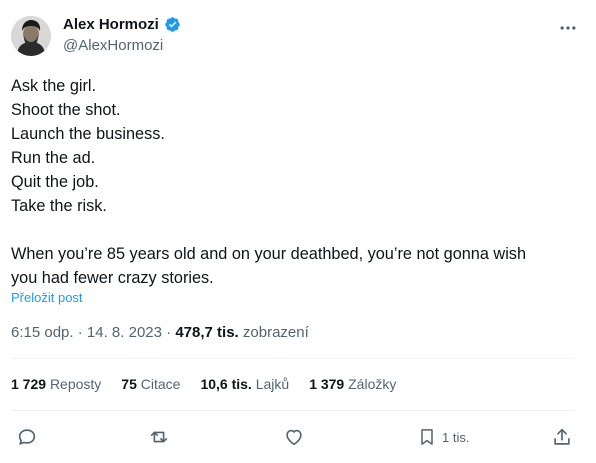 This screenshot has width=596, height=463. What do you see at coordinates (54, 86) in the screenshot?
I see `tweet-line: Ask the girl.` at bounding box center [54, 86].